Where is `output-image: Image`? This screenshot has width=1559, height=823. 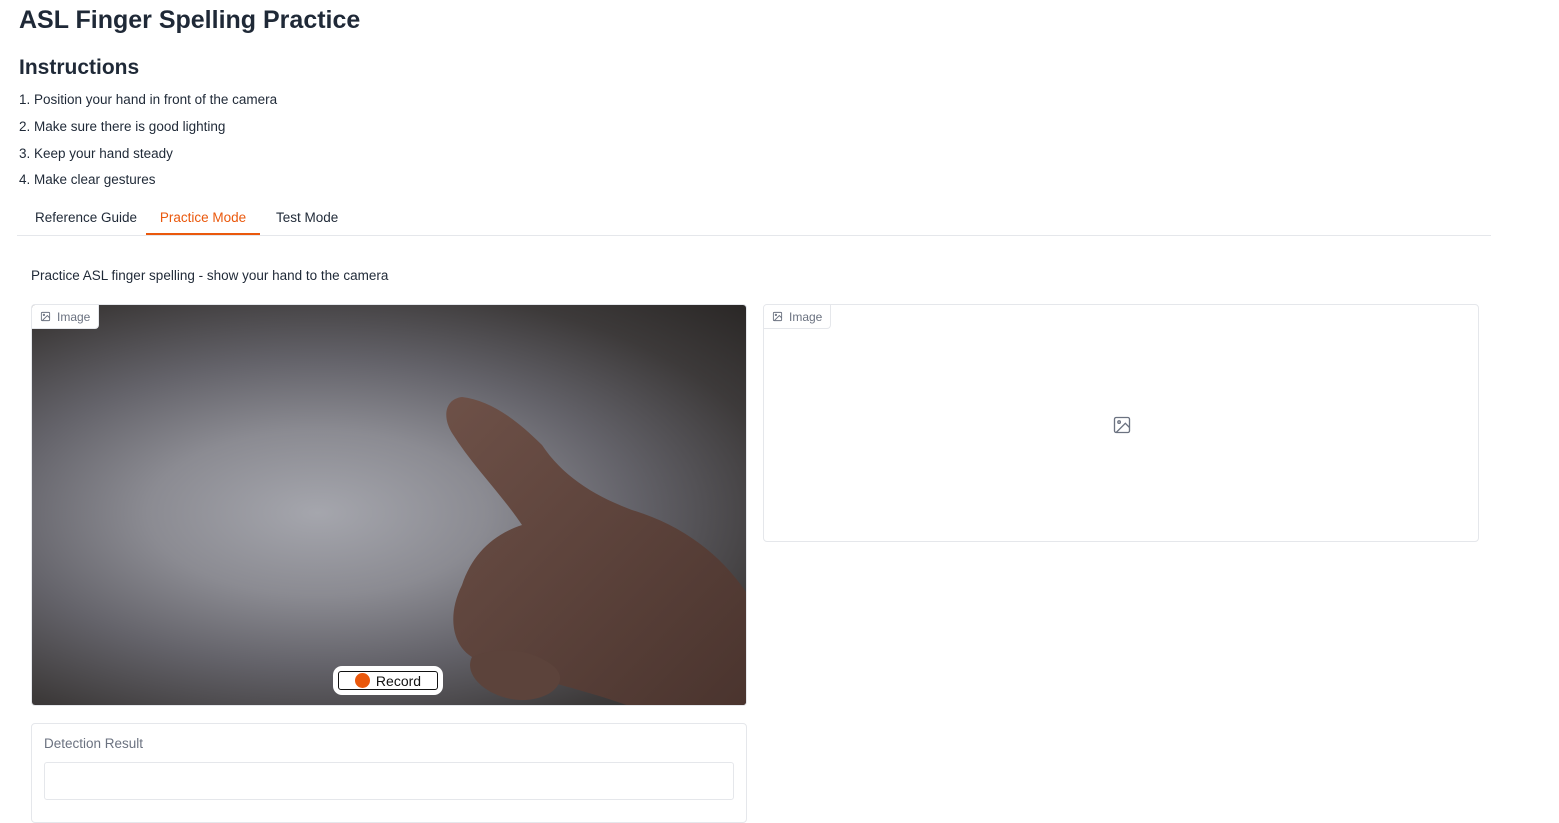 output-image: Image is located at coordinates (1121, 423).